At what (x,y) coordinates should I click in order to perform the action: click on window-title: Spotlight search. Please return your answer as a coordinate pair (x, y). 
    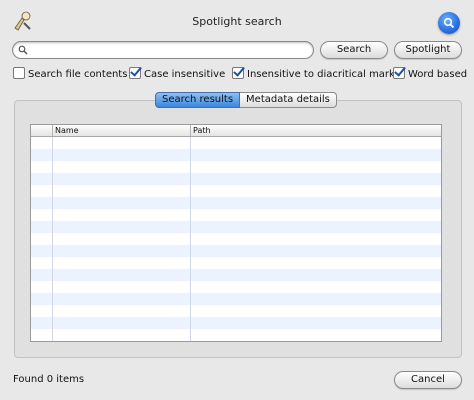
    Looking at the image, I should click on (237, 21).